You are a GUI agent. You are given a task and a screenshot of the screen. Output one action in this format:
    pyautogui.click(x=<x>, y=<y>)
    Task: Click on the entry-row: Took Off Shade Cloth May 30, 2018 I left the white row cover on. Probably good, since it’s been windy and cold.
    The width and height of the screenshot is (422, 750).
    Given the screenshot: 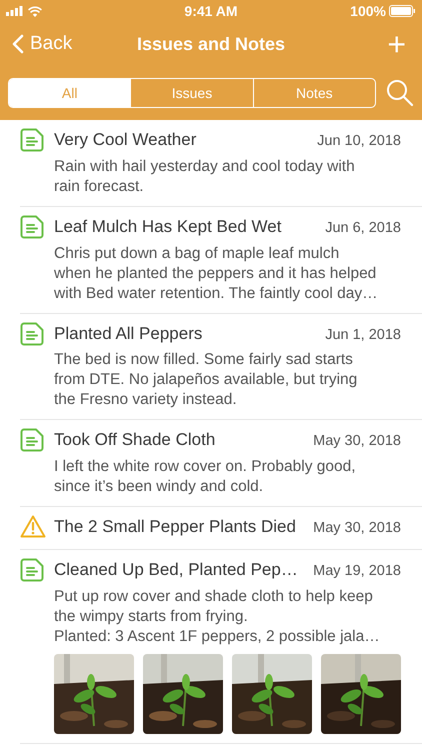 What is the action you would take?
    pyautogui.click(x=211, y=463)
    